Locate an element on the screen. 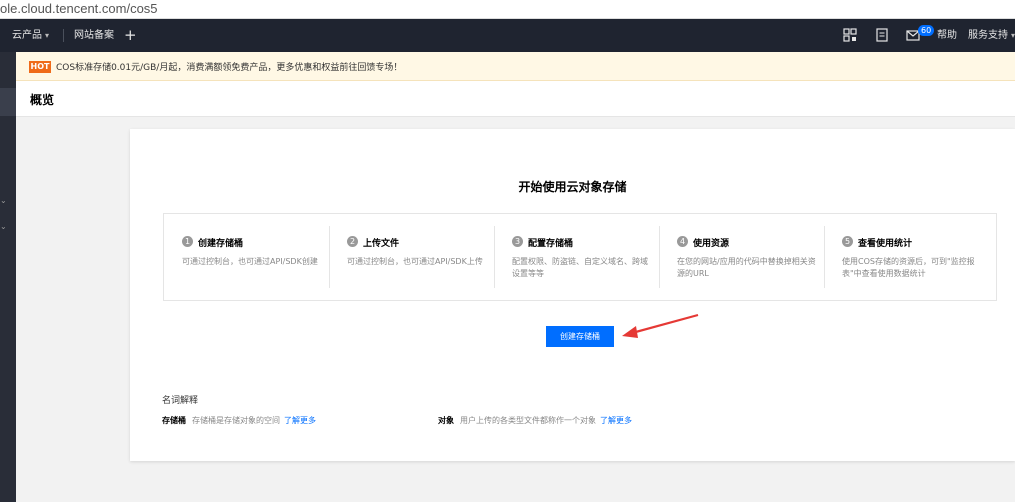  step-upload-file: 2 上传文件 可通过控制台，也可通过API/SDK上传 is located at coordinates (411, 257).